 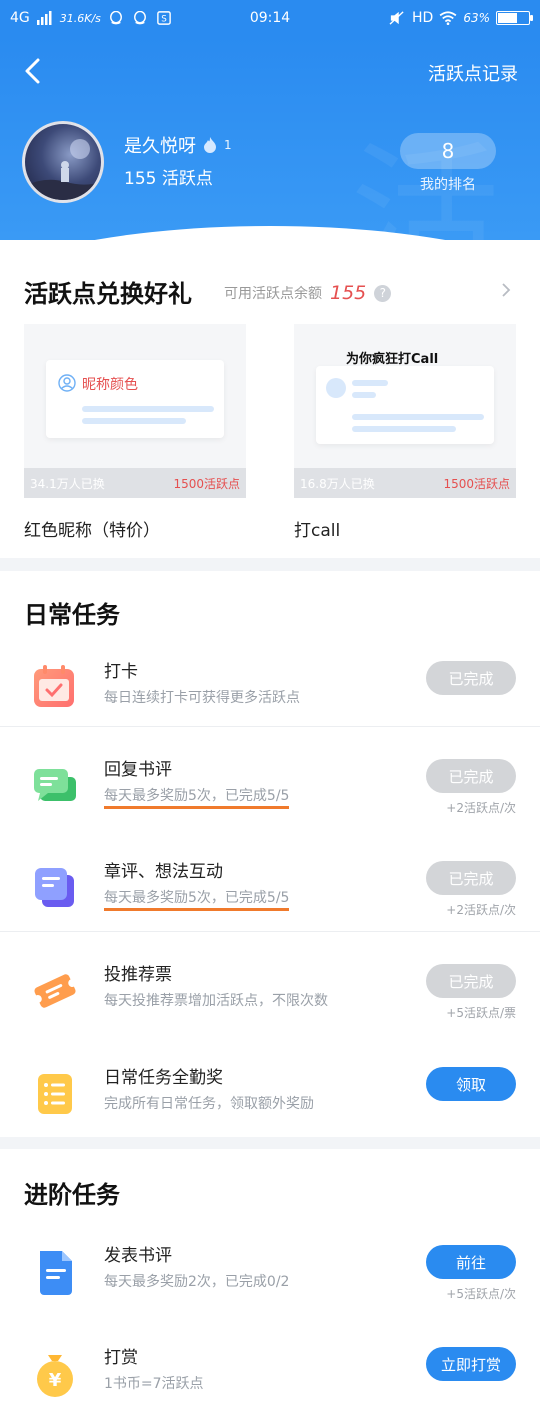 What do you see at coordinates (44, 18) in the screenshot?
I see `signal-icon` at bounding box center [44, 18].